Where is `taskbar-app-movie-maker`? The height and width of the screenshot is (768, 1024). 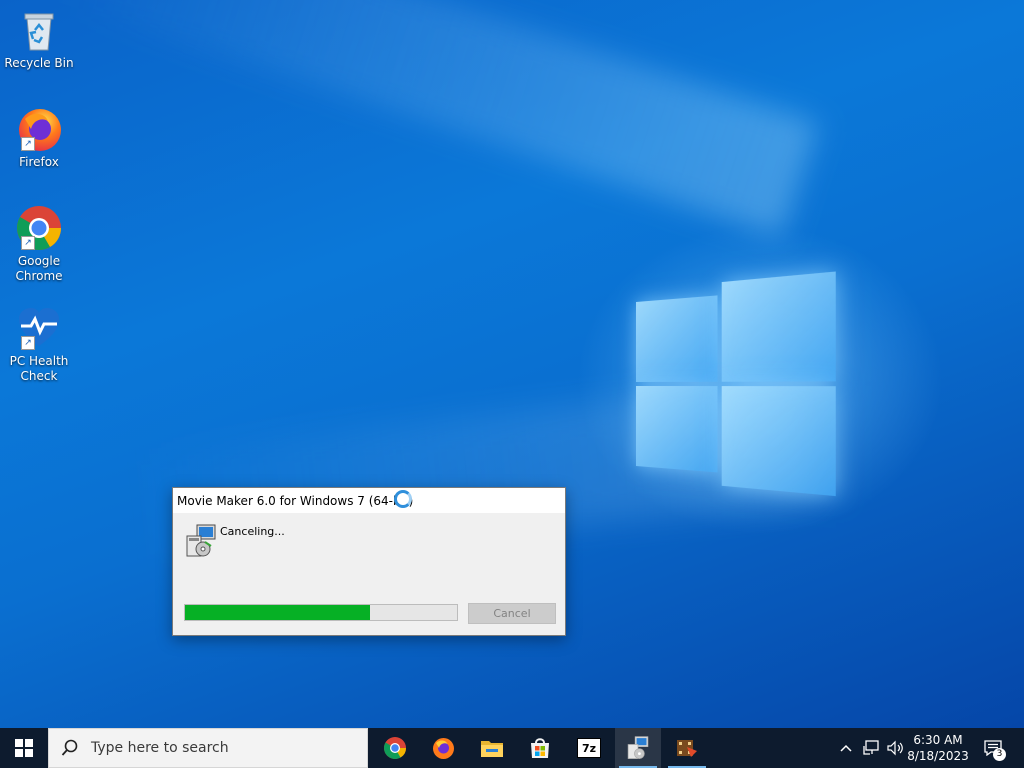
taskbar-app-movie-maker is located at coordinates (687, 748).